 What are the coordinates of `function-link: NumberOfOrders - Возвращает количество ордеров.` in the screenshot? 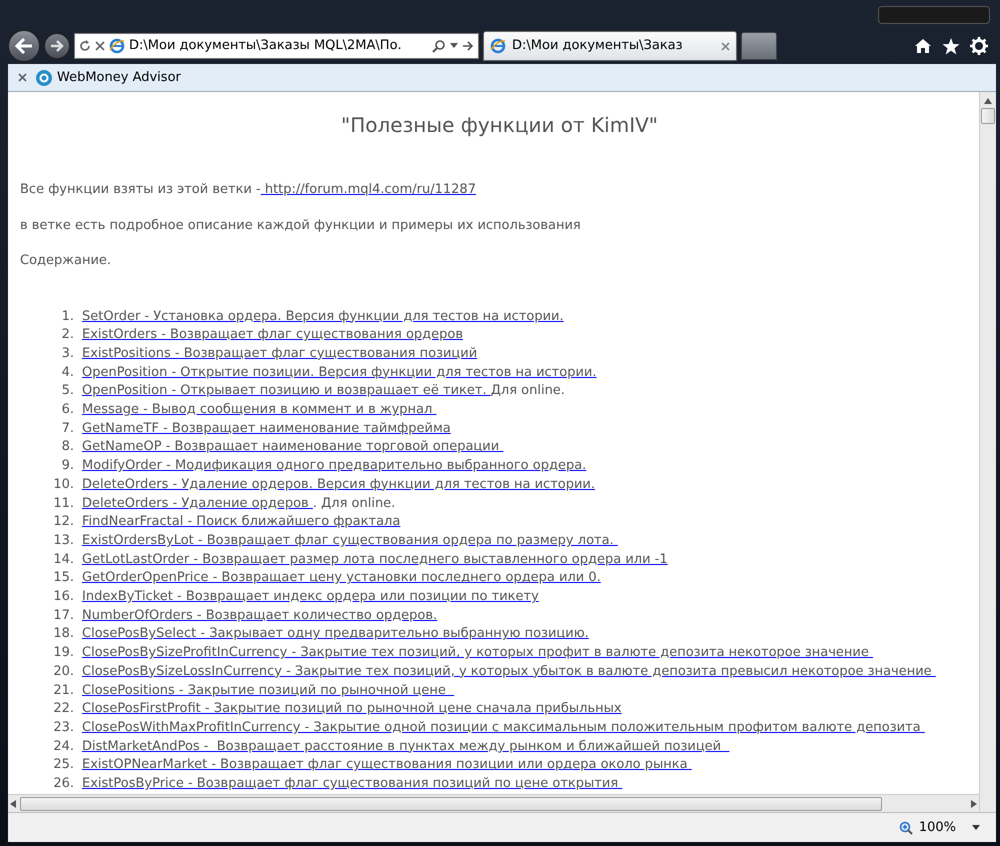 It's located at (260, 616).